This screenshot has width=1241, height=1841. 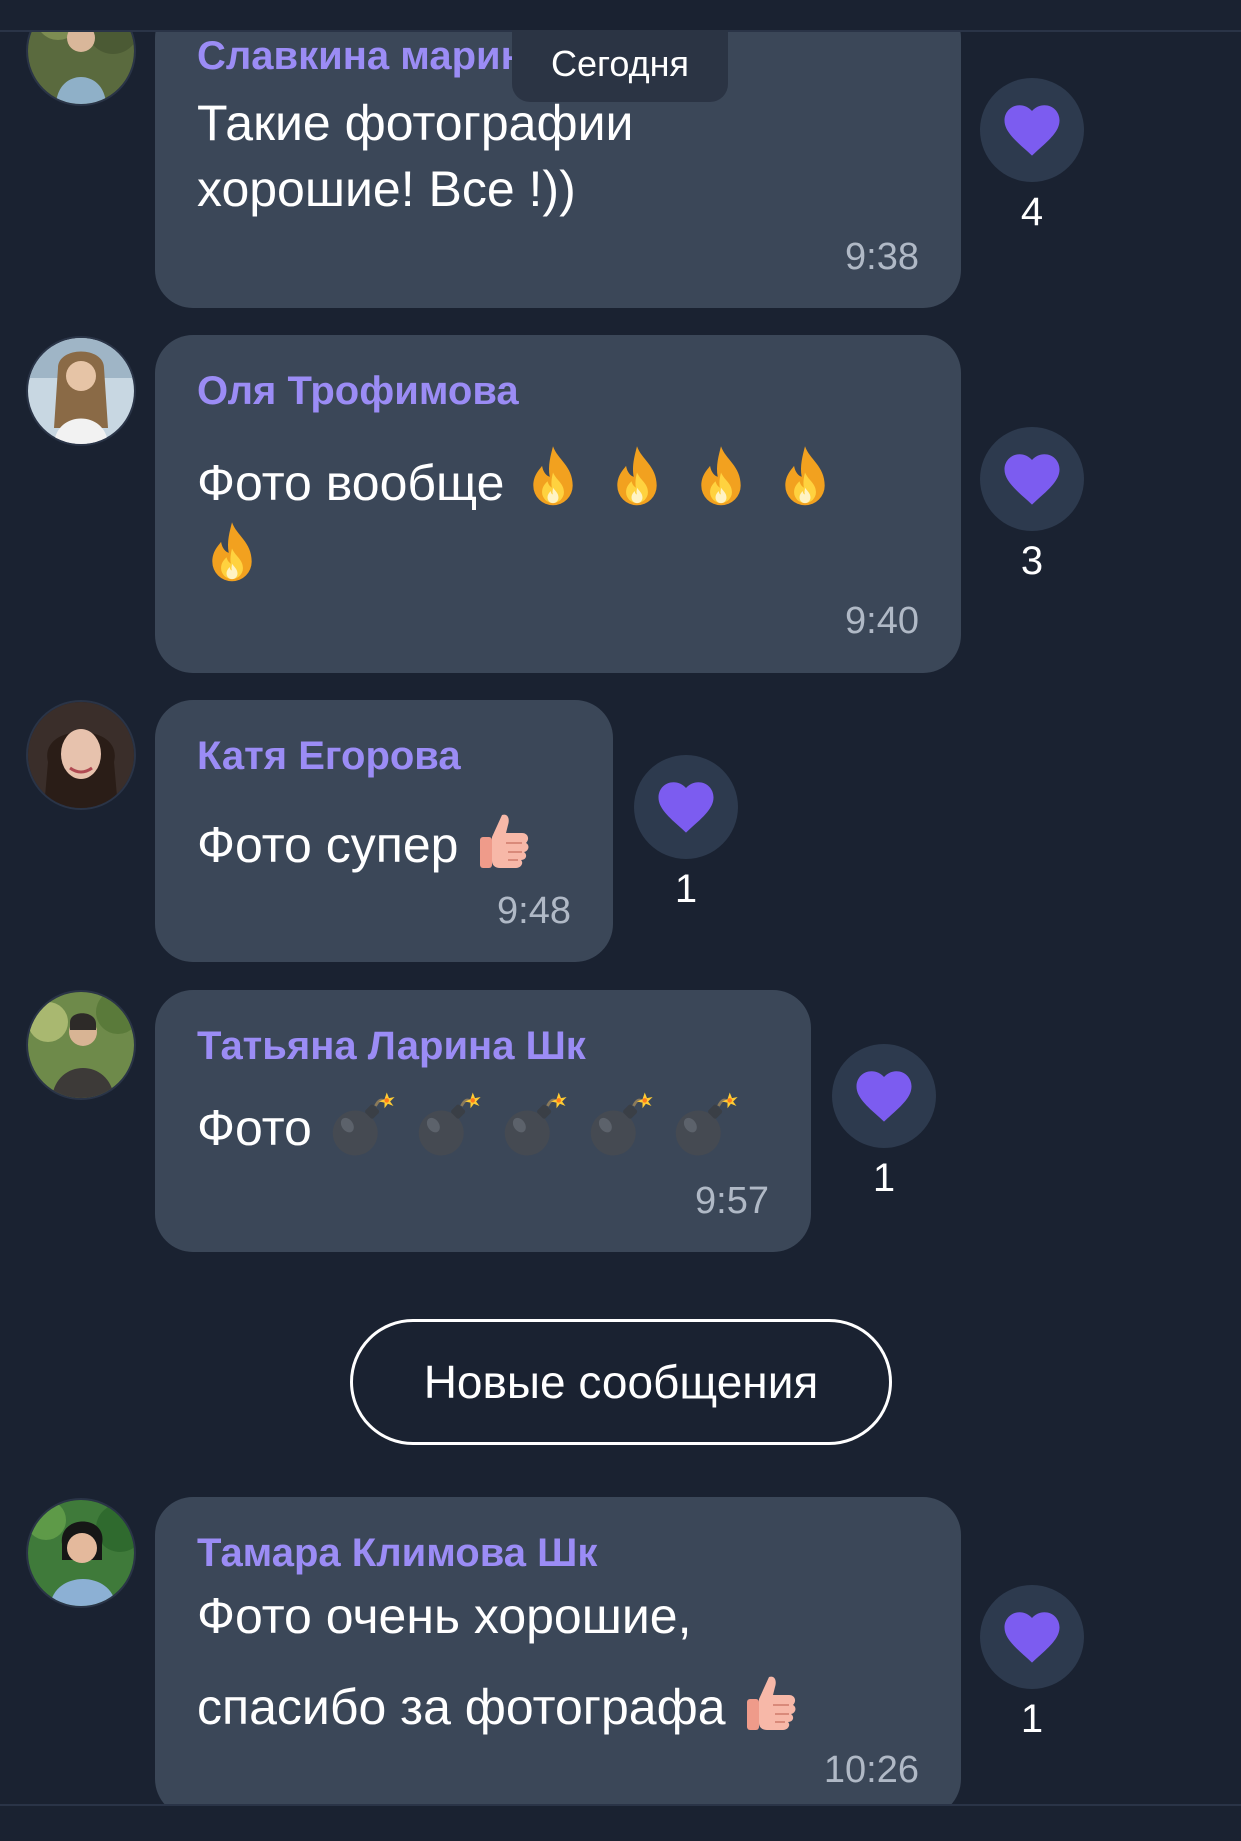 What do you see at coordinates (351, 483) in the screenshot?
I see `message-text-content: Фото вообще` at bounding box center [351, 483].